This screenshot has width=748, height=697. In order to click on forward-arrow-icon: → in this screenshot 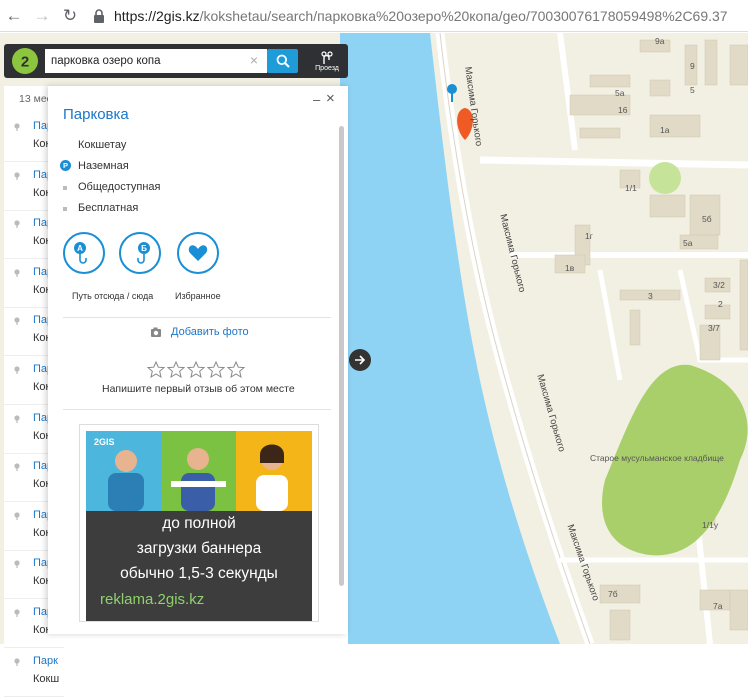, I will do `click(42, 16)`.